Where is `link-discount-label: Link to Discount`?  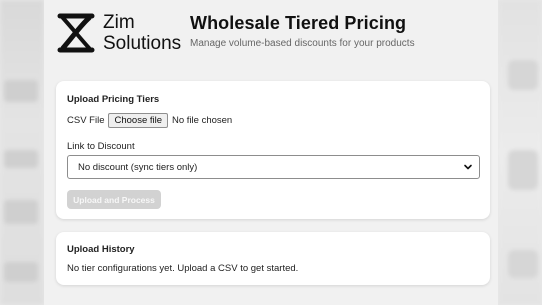
link-discount-label: Link to Discount is located at coordinates (101, 146).